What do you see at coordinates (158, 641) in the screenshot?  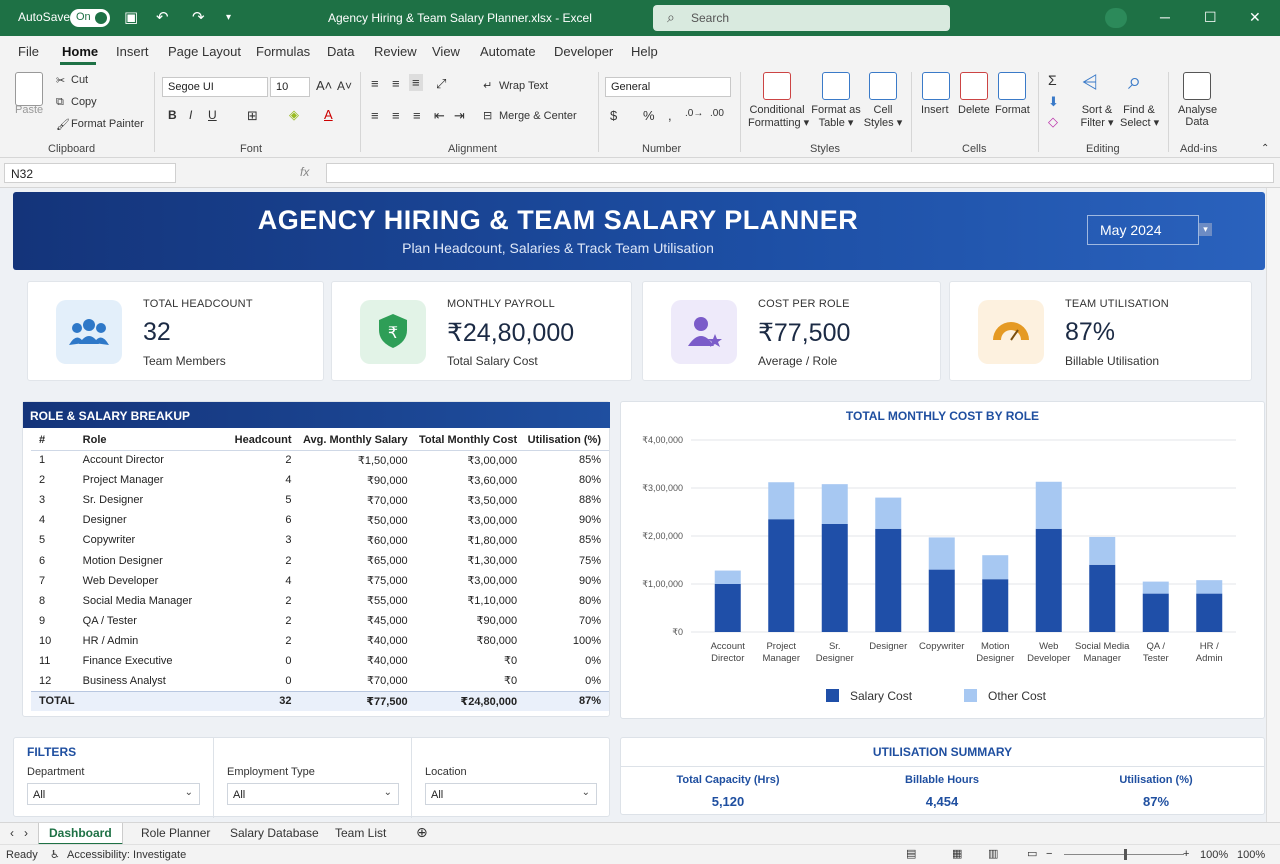 I see `table-cell: HR / Admin` at bounding box center [158, 641].